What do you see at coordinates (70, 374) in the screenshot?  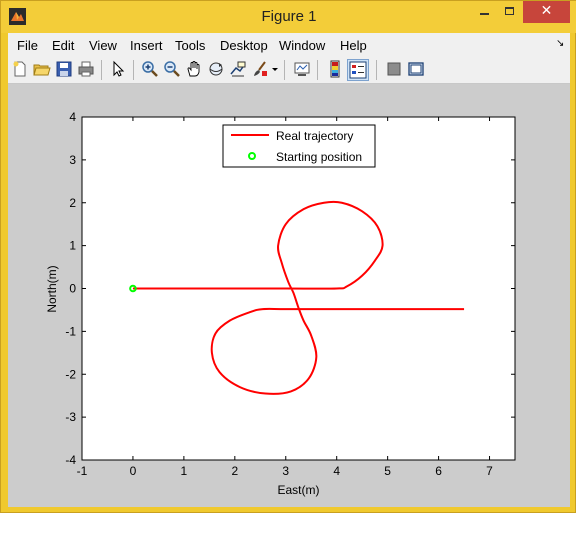 I see `y-tick-label: -2` at bounding box center [70, 374].